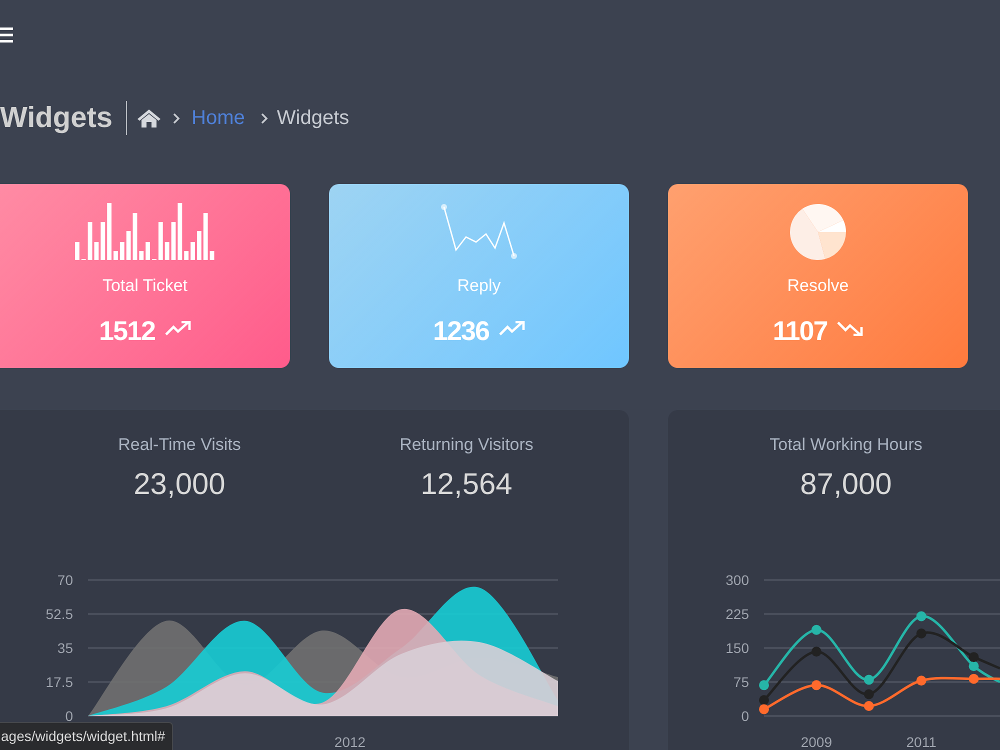 This screenshot has width=1000, height=750. Describe the element at coordinates (737, 614) in the screenshot. I see `axis-label: 225` at that location.